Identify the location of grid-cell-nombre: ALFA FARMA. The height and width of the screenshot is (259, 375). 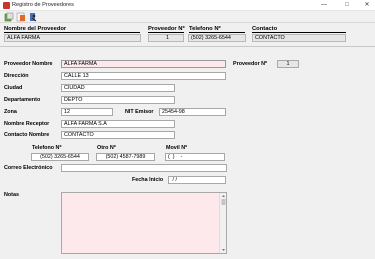
(72, 38).